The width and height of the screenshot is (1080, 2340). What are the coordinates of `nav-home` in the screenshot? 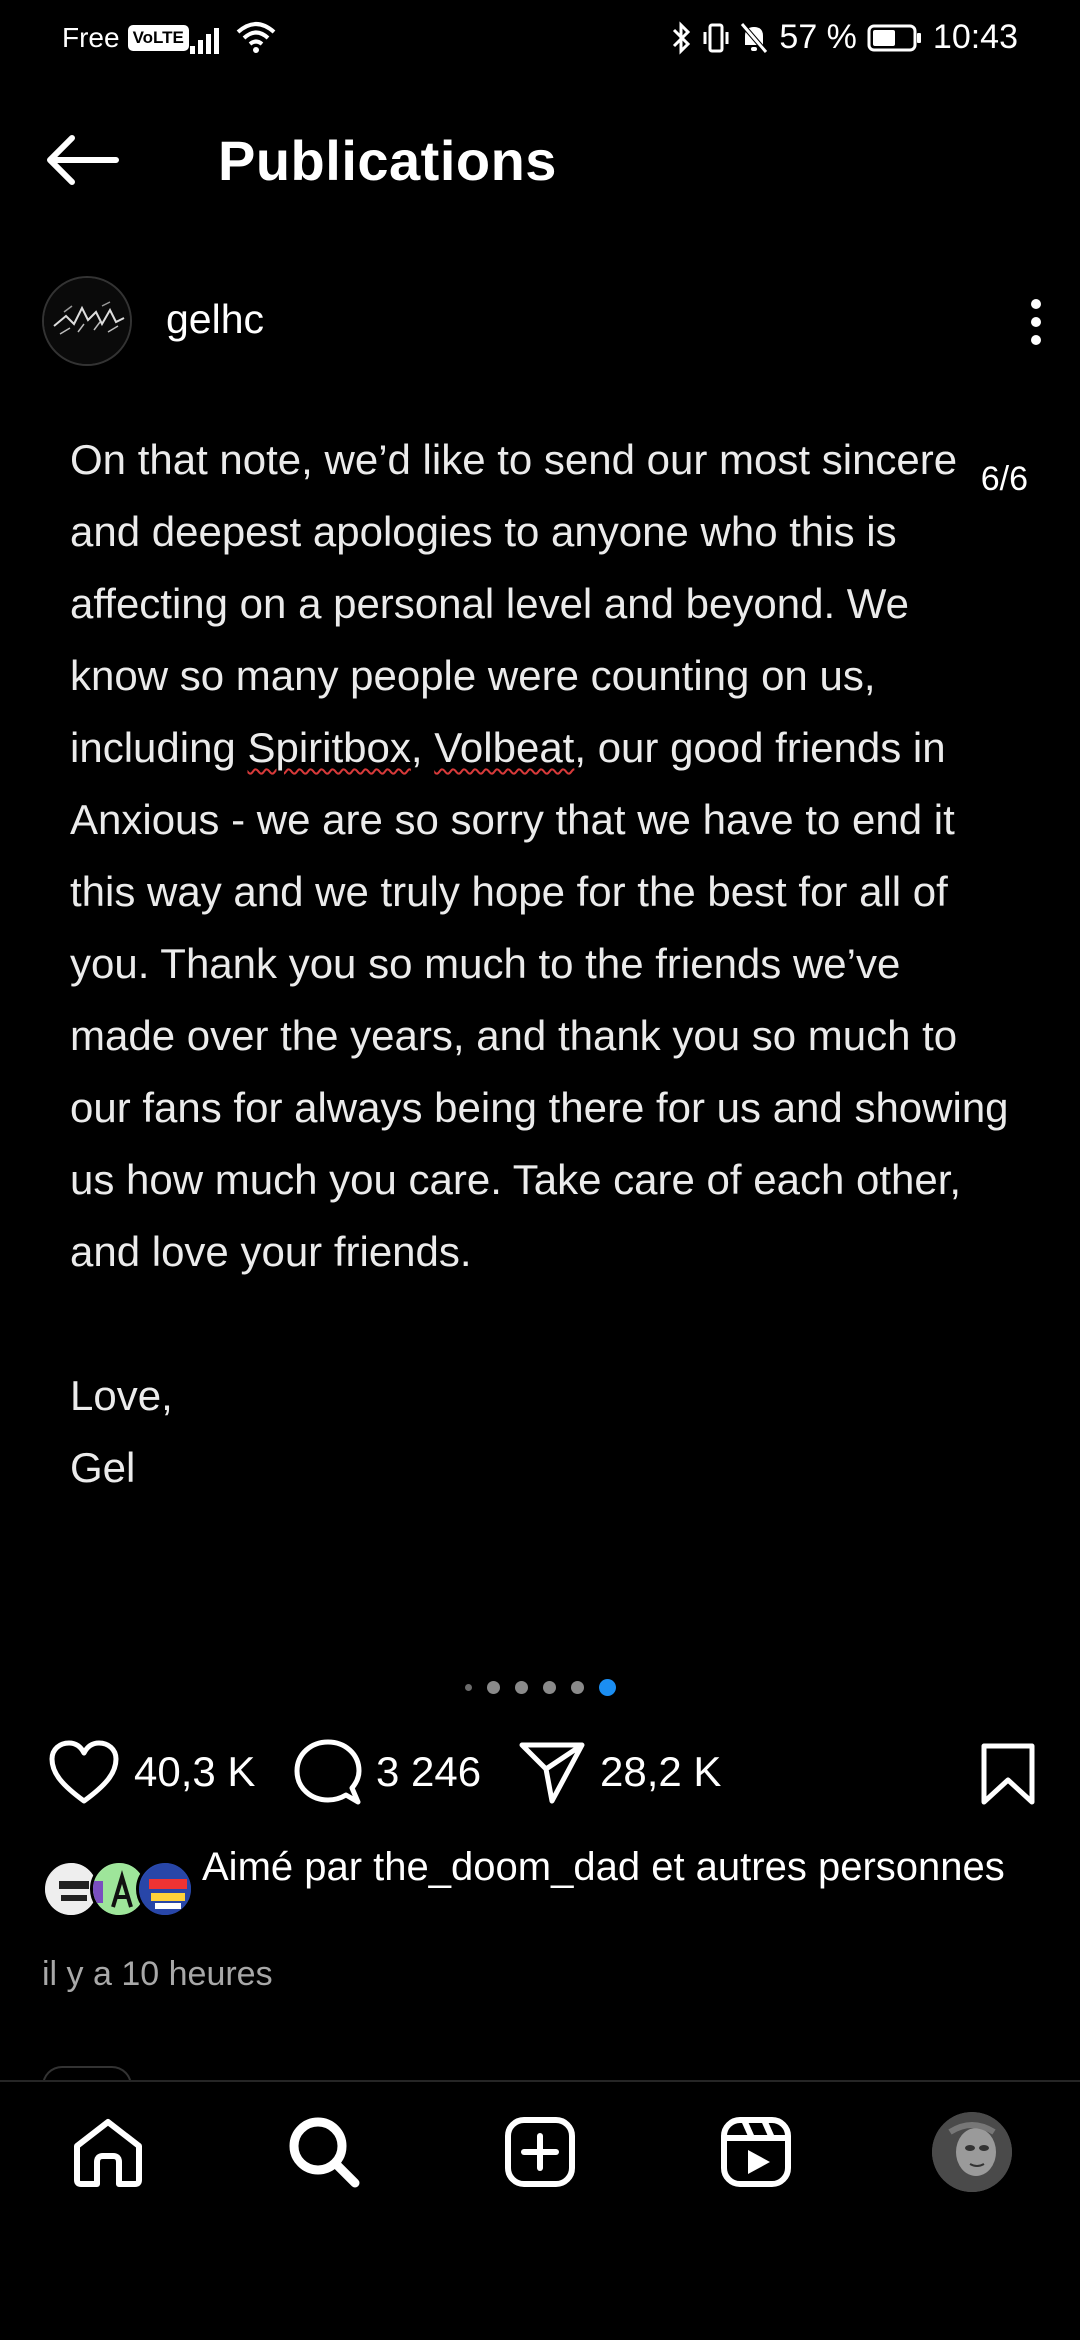 It's located at (108, 2152).